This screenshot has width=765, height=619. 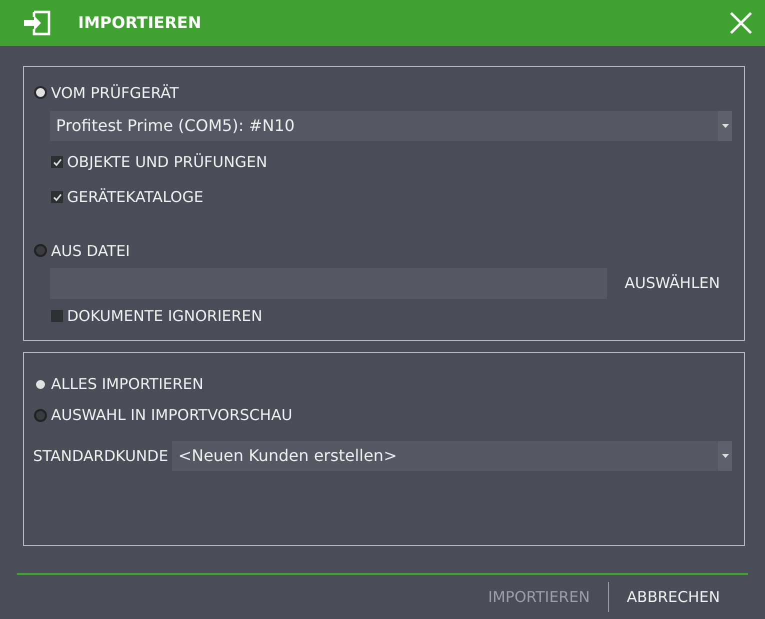 I want to click on checkbox-label: OBJEKTE UND PRÜFUNGEN, so click(x=167, y=162).